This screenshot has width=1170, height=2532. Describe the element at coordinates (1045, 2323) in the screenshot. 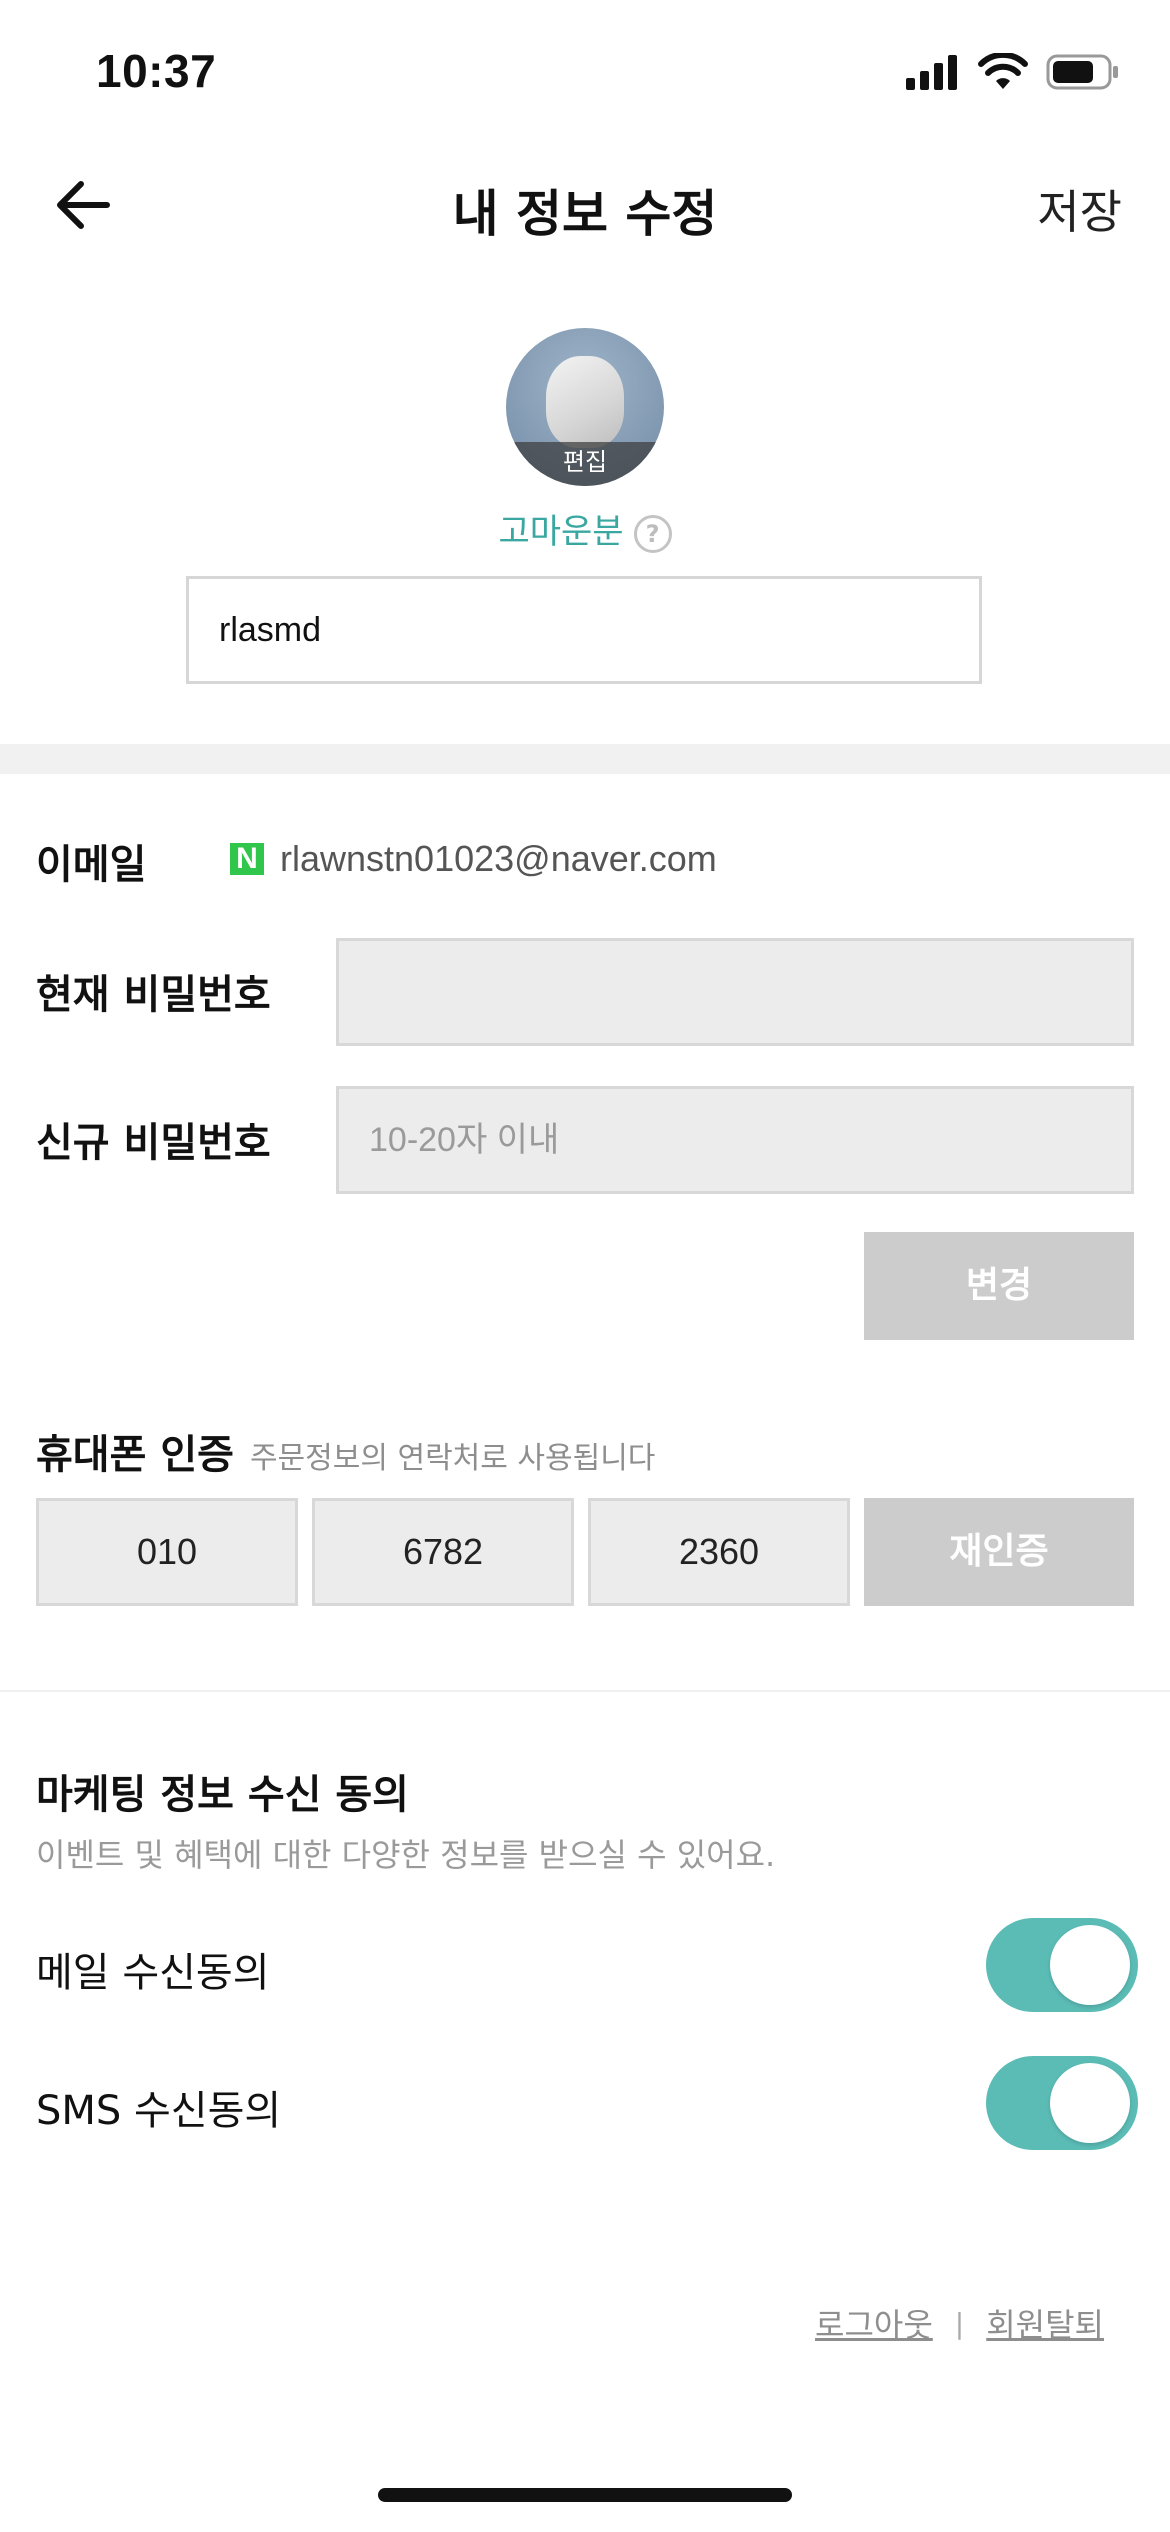

I see `withdraw-link: 회원탈퇴` at that location.